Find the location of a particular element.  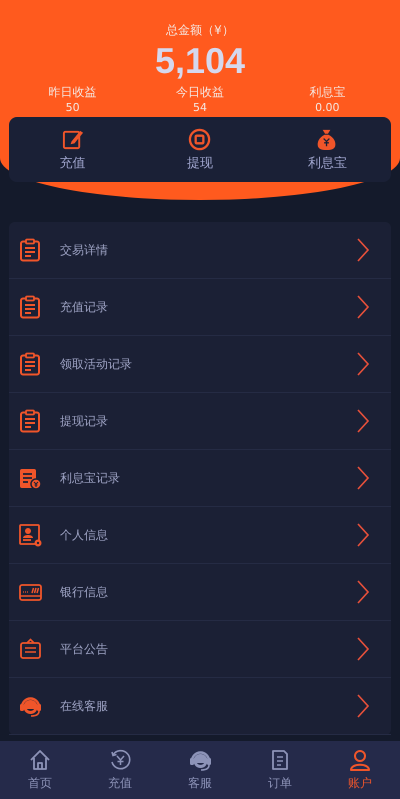

profile-card-icon is located at coordinates (30, 535).